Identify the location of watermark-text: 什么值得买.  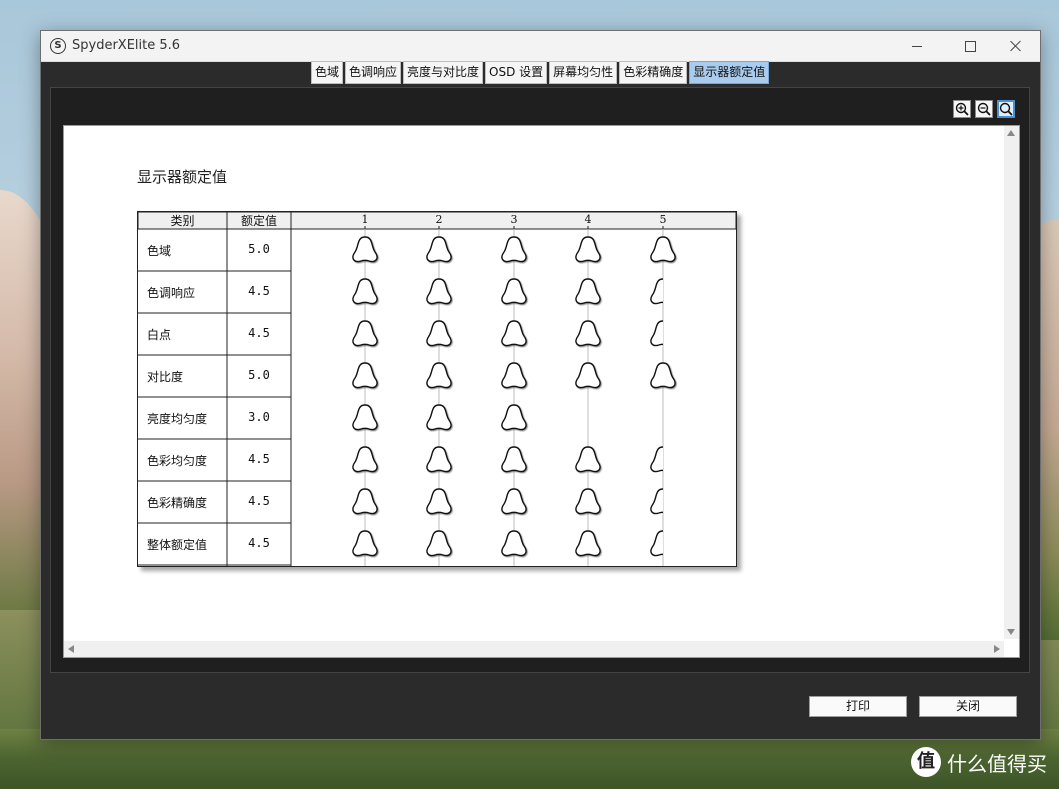
(997, 763).